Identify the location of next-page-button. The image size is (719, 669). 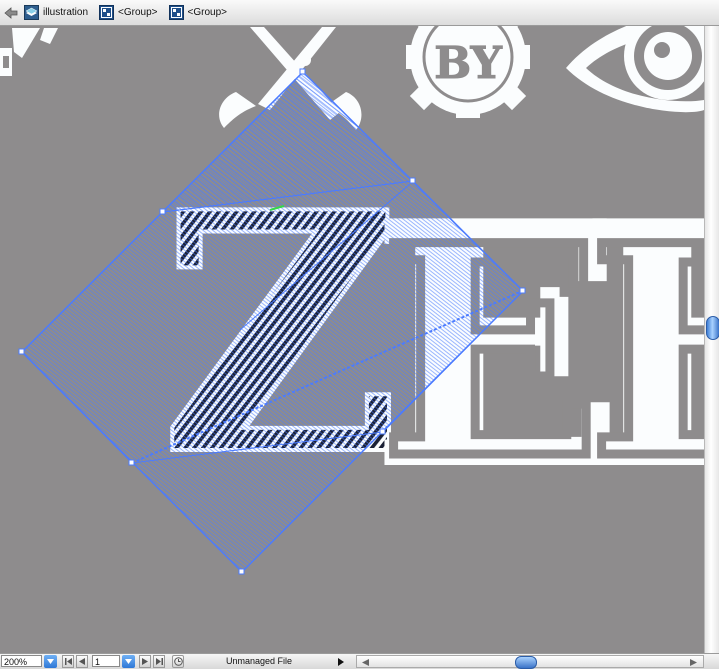
(145, 661).